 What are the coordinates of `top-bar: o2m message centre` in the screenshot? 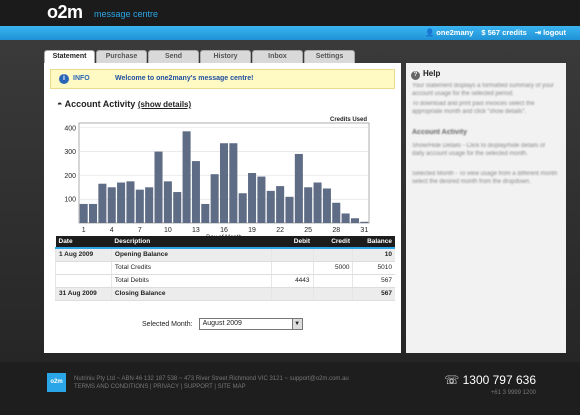 It's located at (290, 13).